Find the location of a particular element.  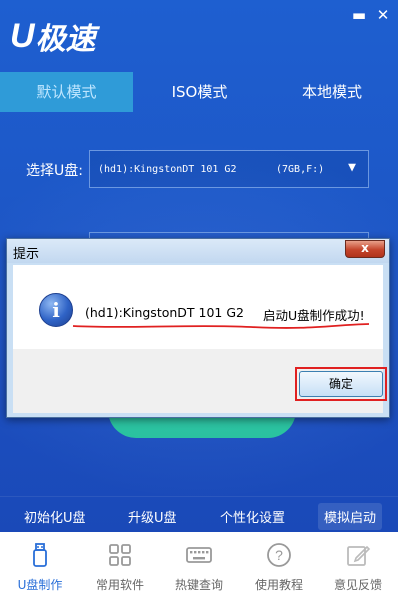

mode-tabs: 默认模式 ISO模式 本地模式 is located at coordinates (199, 92).